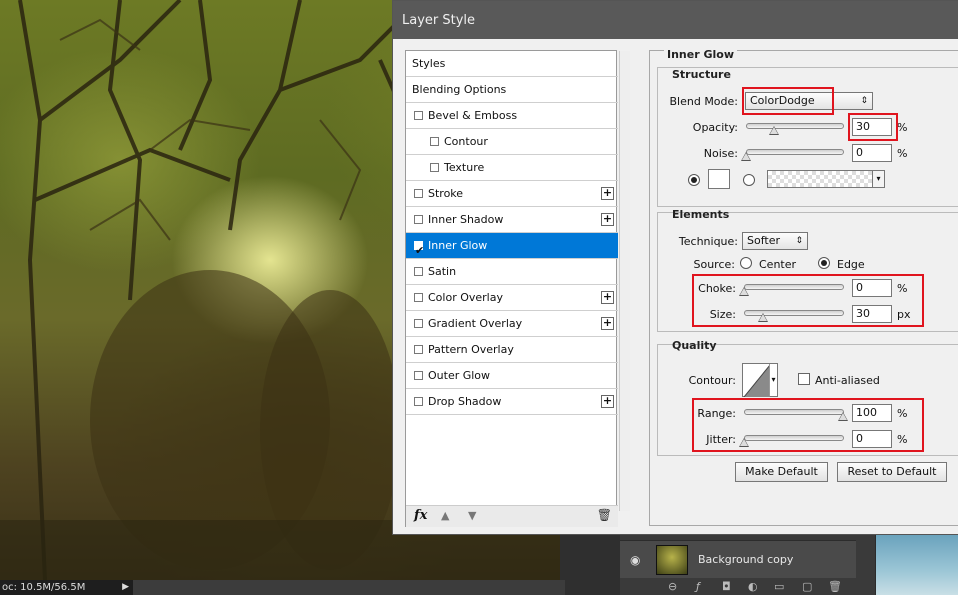 The width and height of the screenshot is (958, 595). What do you see at coordinates (746, 263) in the screenshot?
I see `source-center-radio` at bounding box center [746, 263].